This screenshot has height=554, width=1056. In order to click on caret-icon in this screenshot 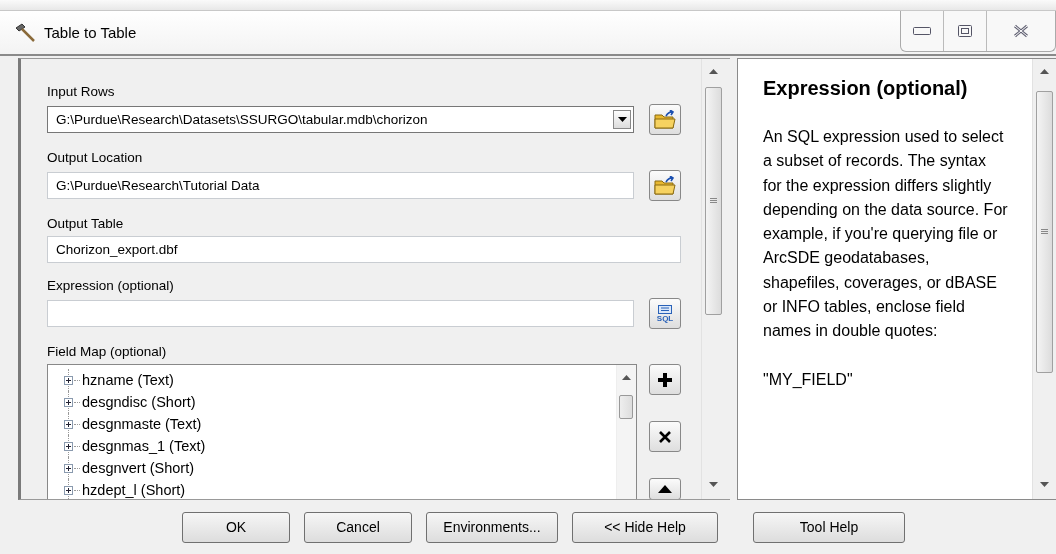, I will do `click(622, 119)`.